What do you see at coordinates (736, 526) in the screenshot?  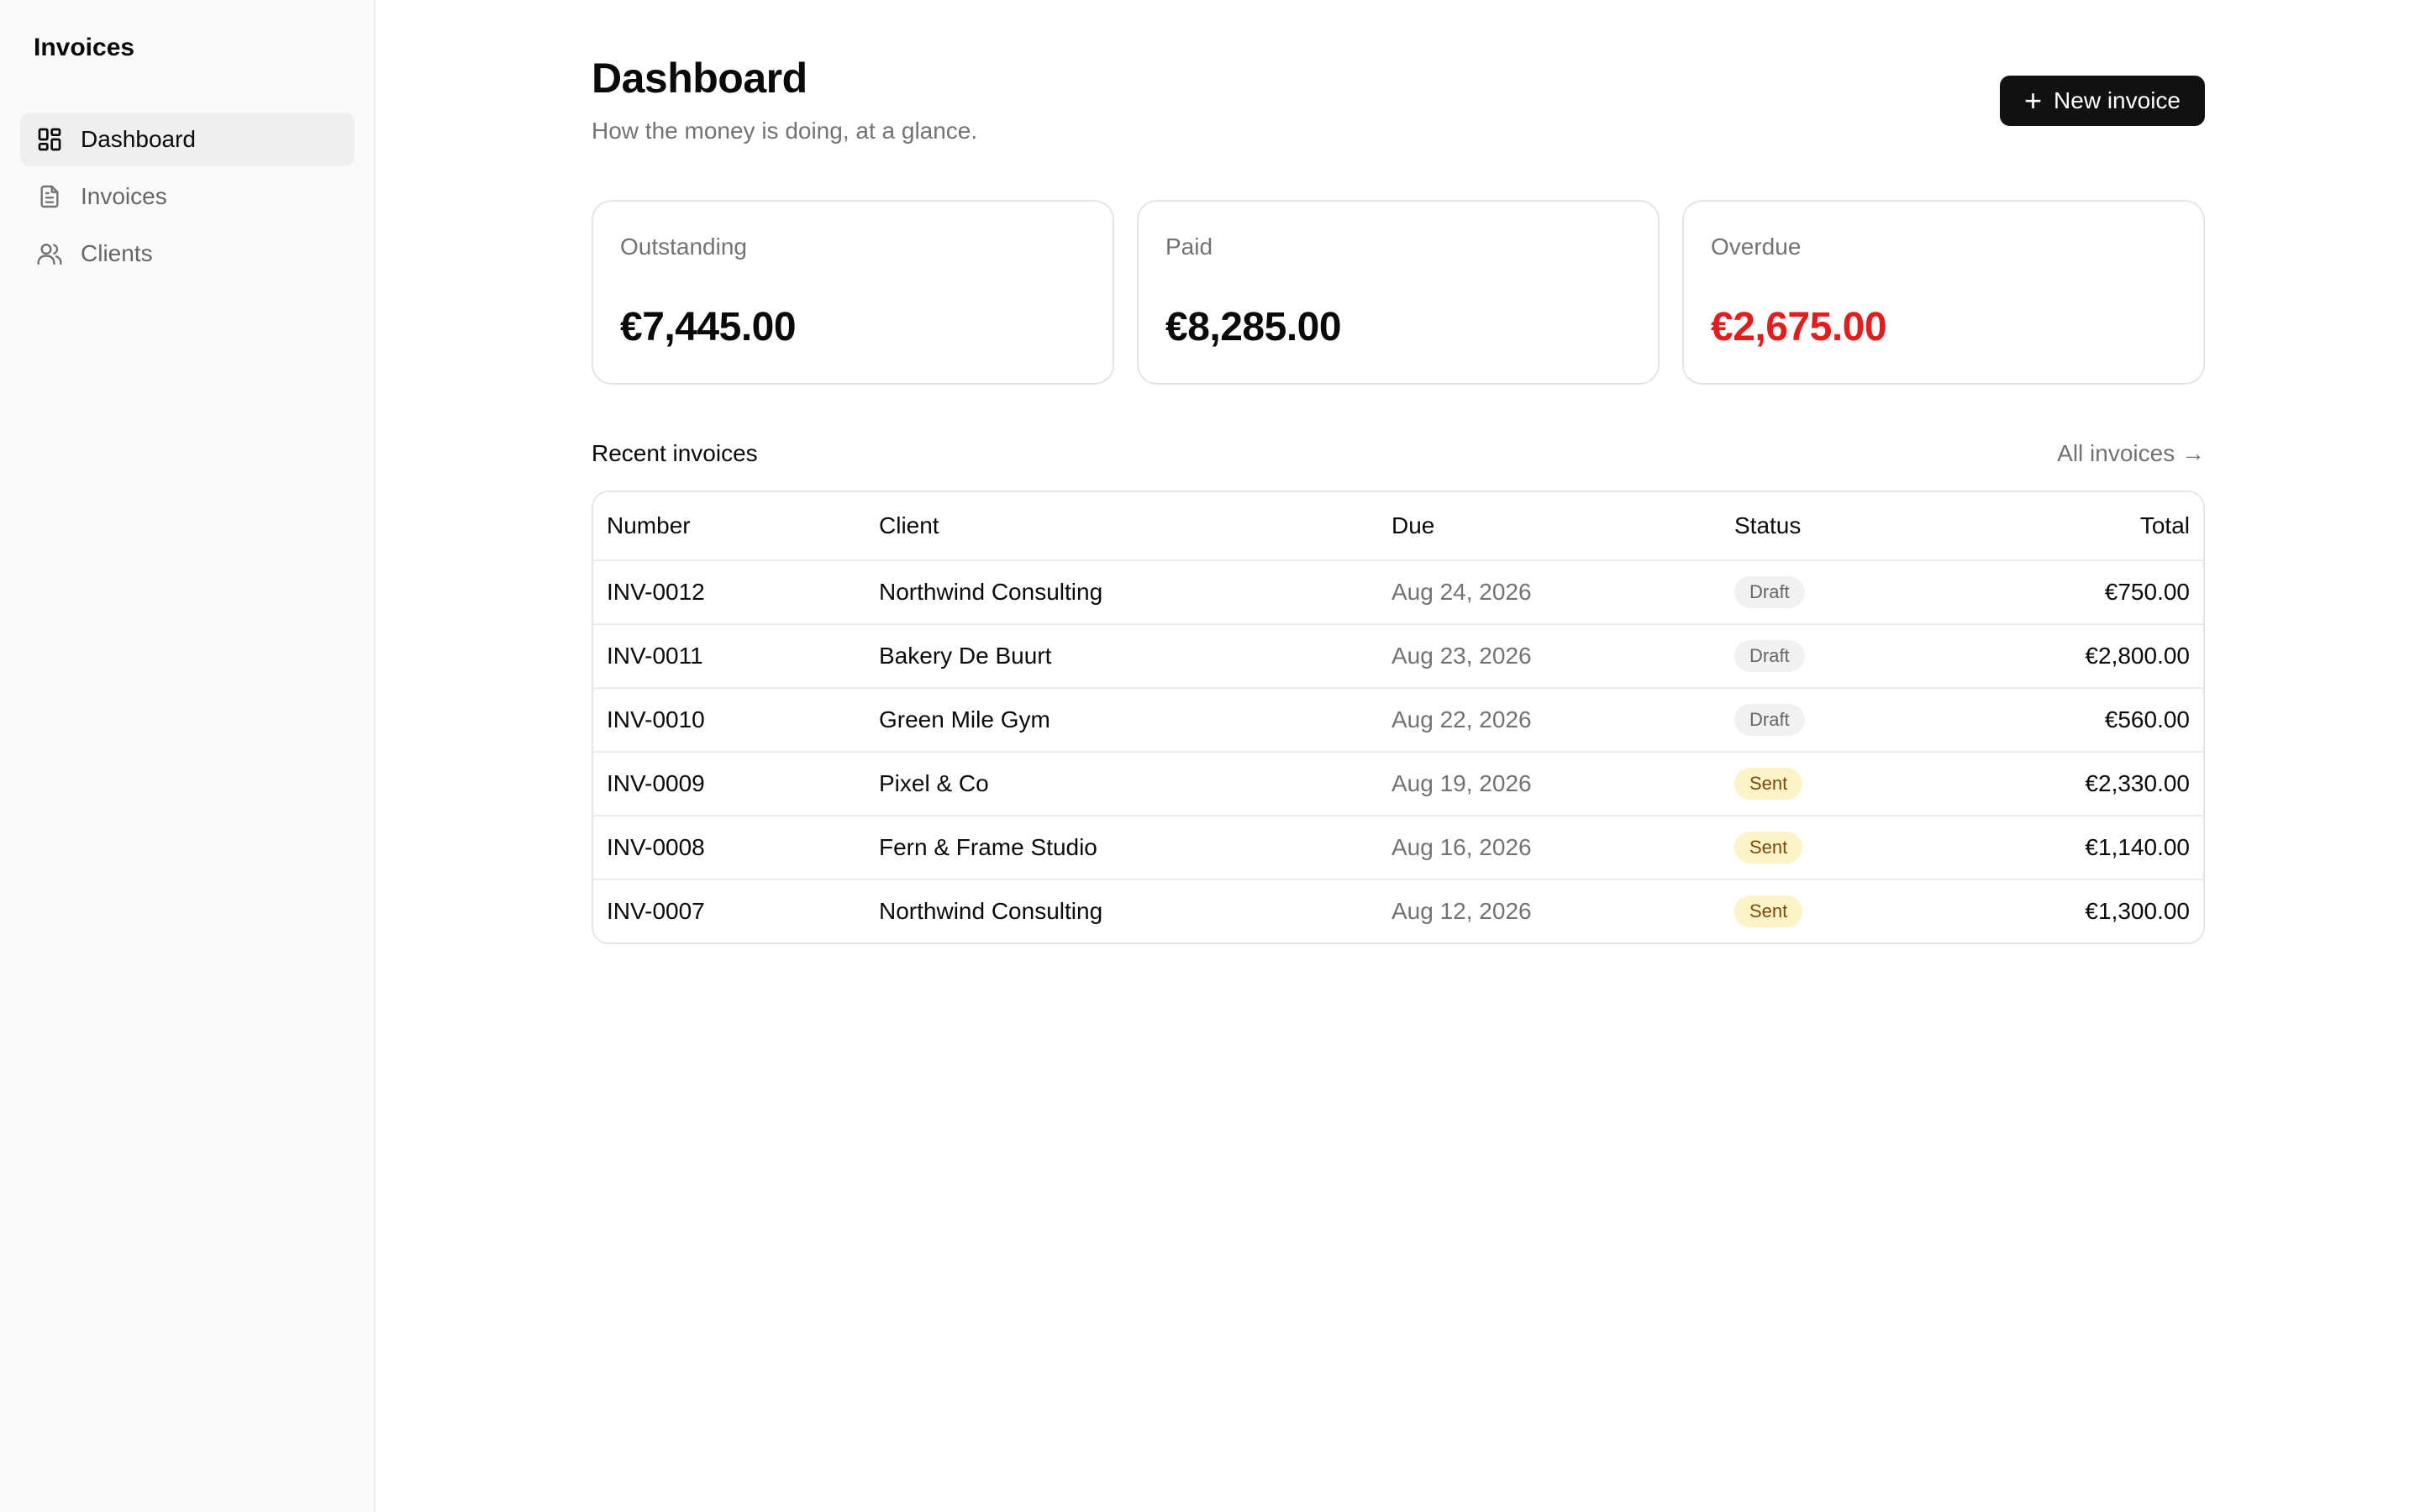 I see `column-header-number: Number` at bounding box center [736, 526].